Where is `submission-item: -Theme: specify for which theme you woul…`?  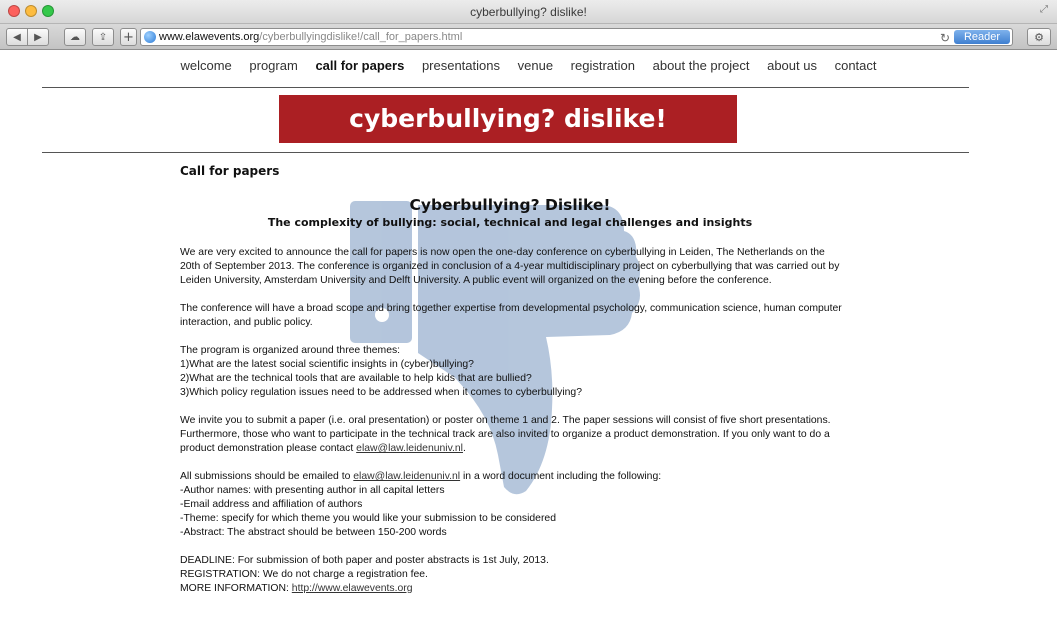
submission-item: -Theme: specify for which theme you woul… is located at coordinates (368, 518).